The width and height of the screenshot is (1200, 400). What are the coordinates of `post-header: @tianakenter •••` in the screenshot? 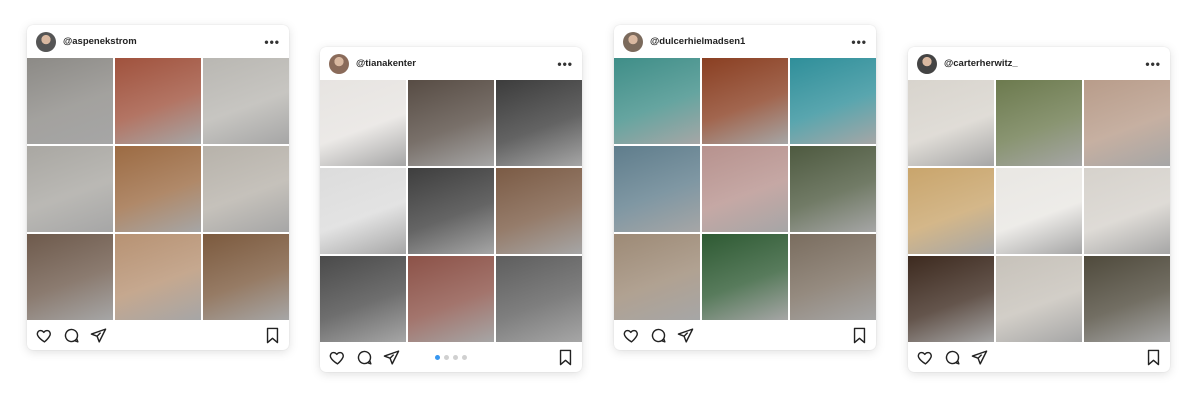 It's located at (451, 63).